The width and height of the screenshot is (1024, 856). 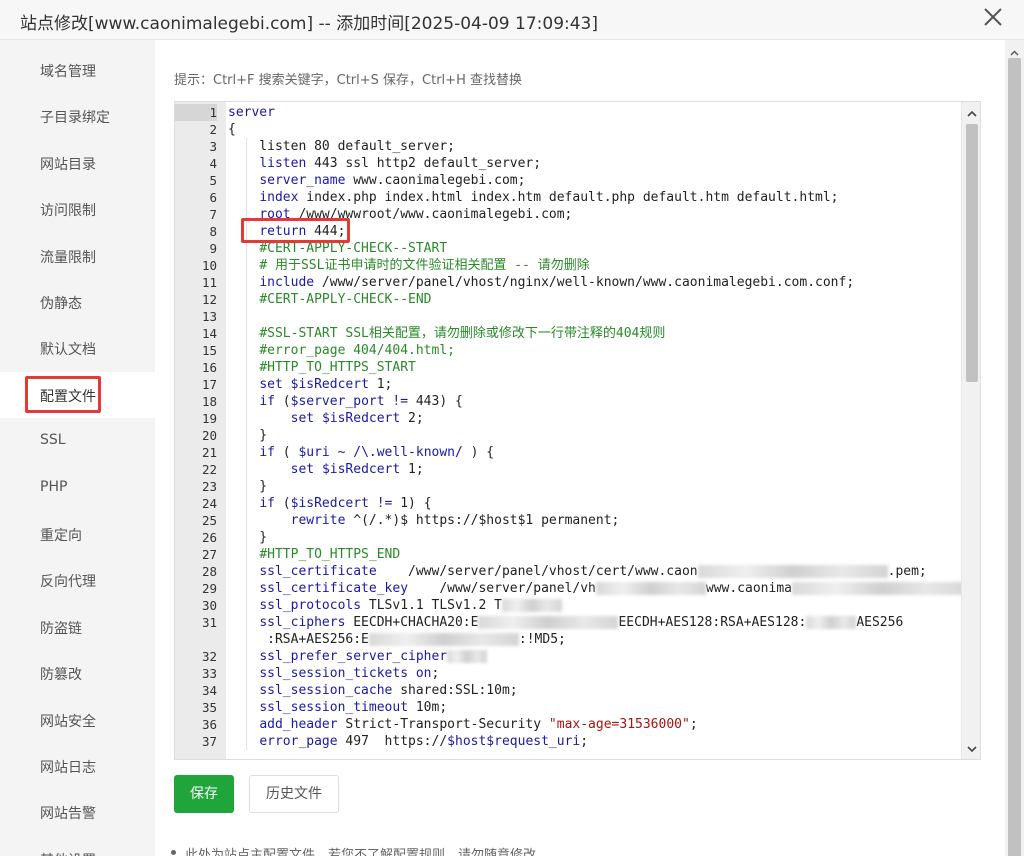 What do you see at coordinates (579, 299) in the screenshot?
I see `code-line: 12 #CERT-APPLY-CHECK--END` at bounding box center [579, 299].